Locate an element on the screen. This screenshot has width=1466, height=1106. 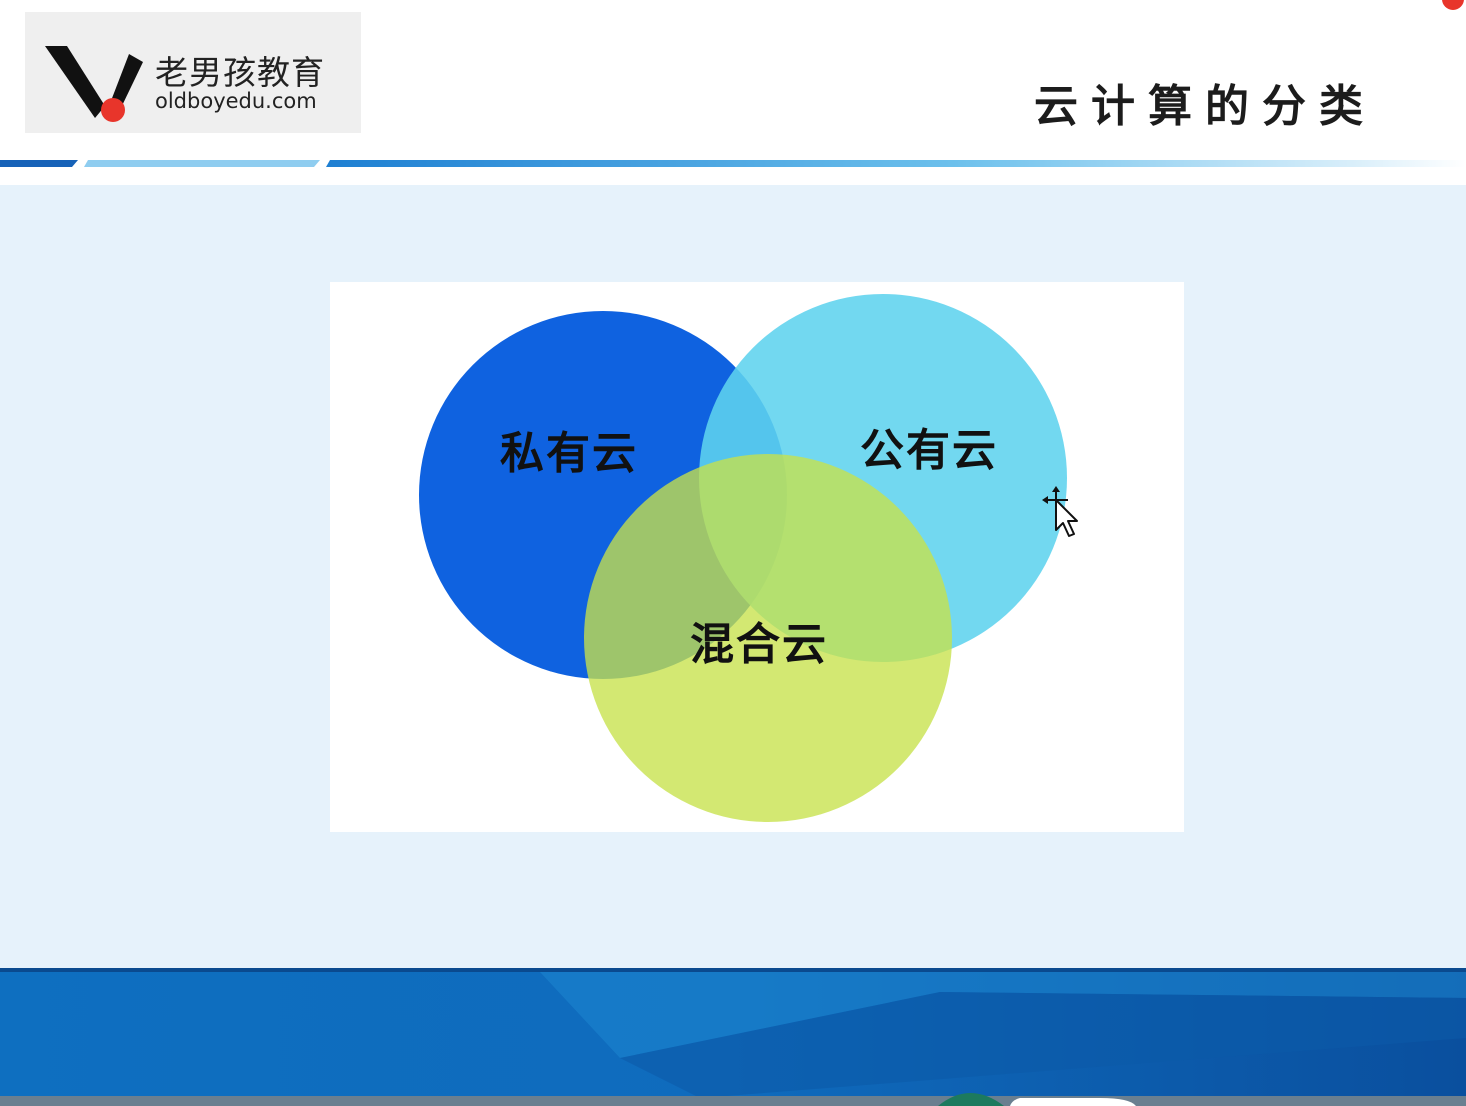
label-public-cloud: 公有云 is located at coordinates (929, 450).